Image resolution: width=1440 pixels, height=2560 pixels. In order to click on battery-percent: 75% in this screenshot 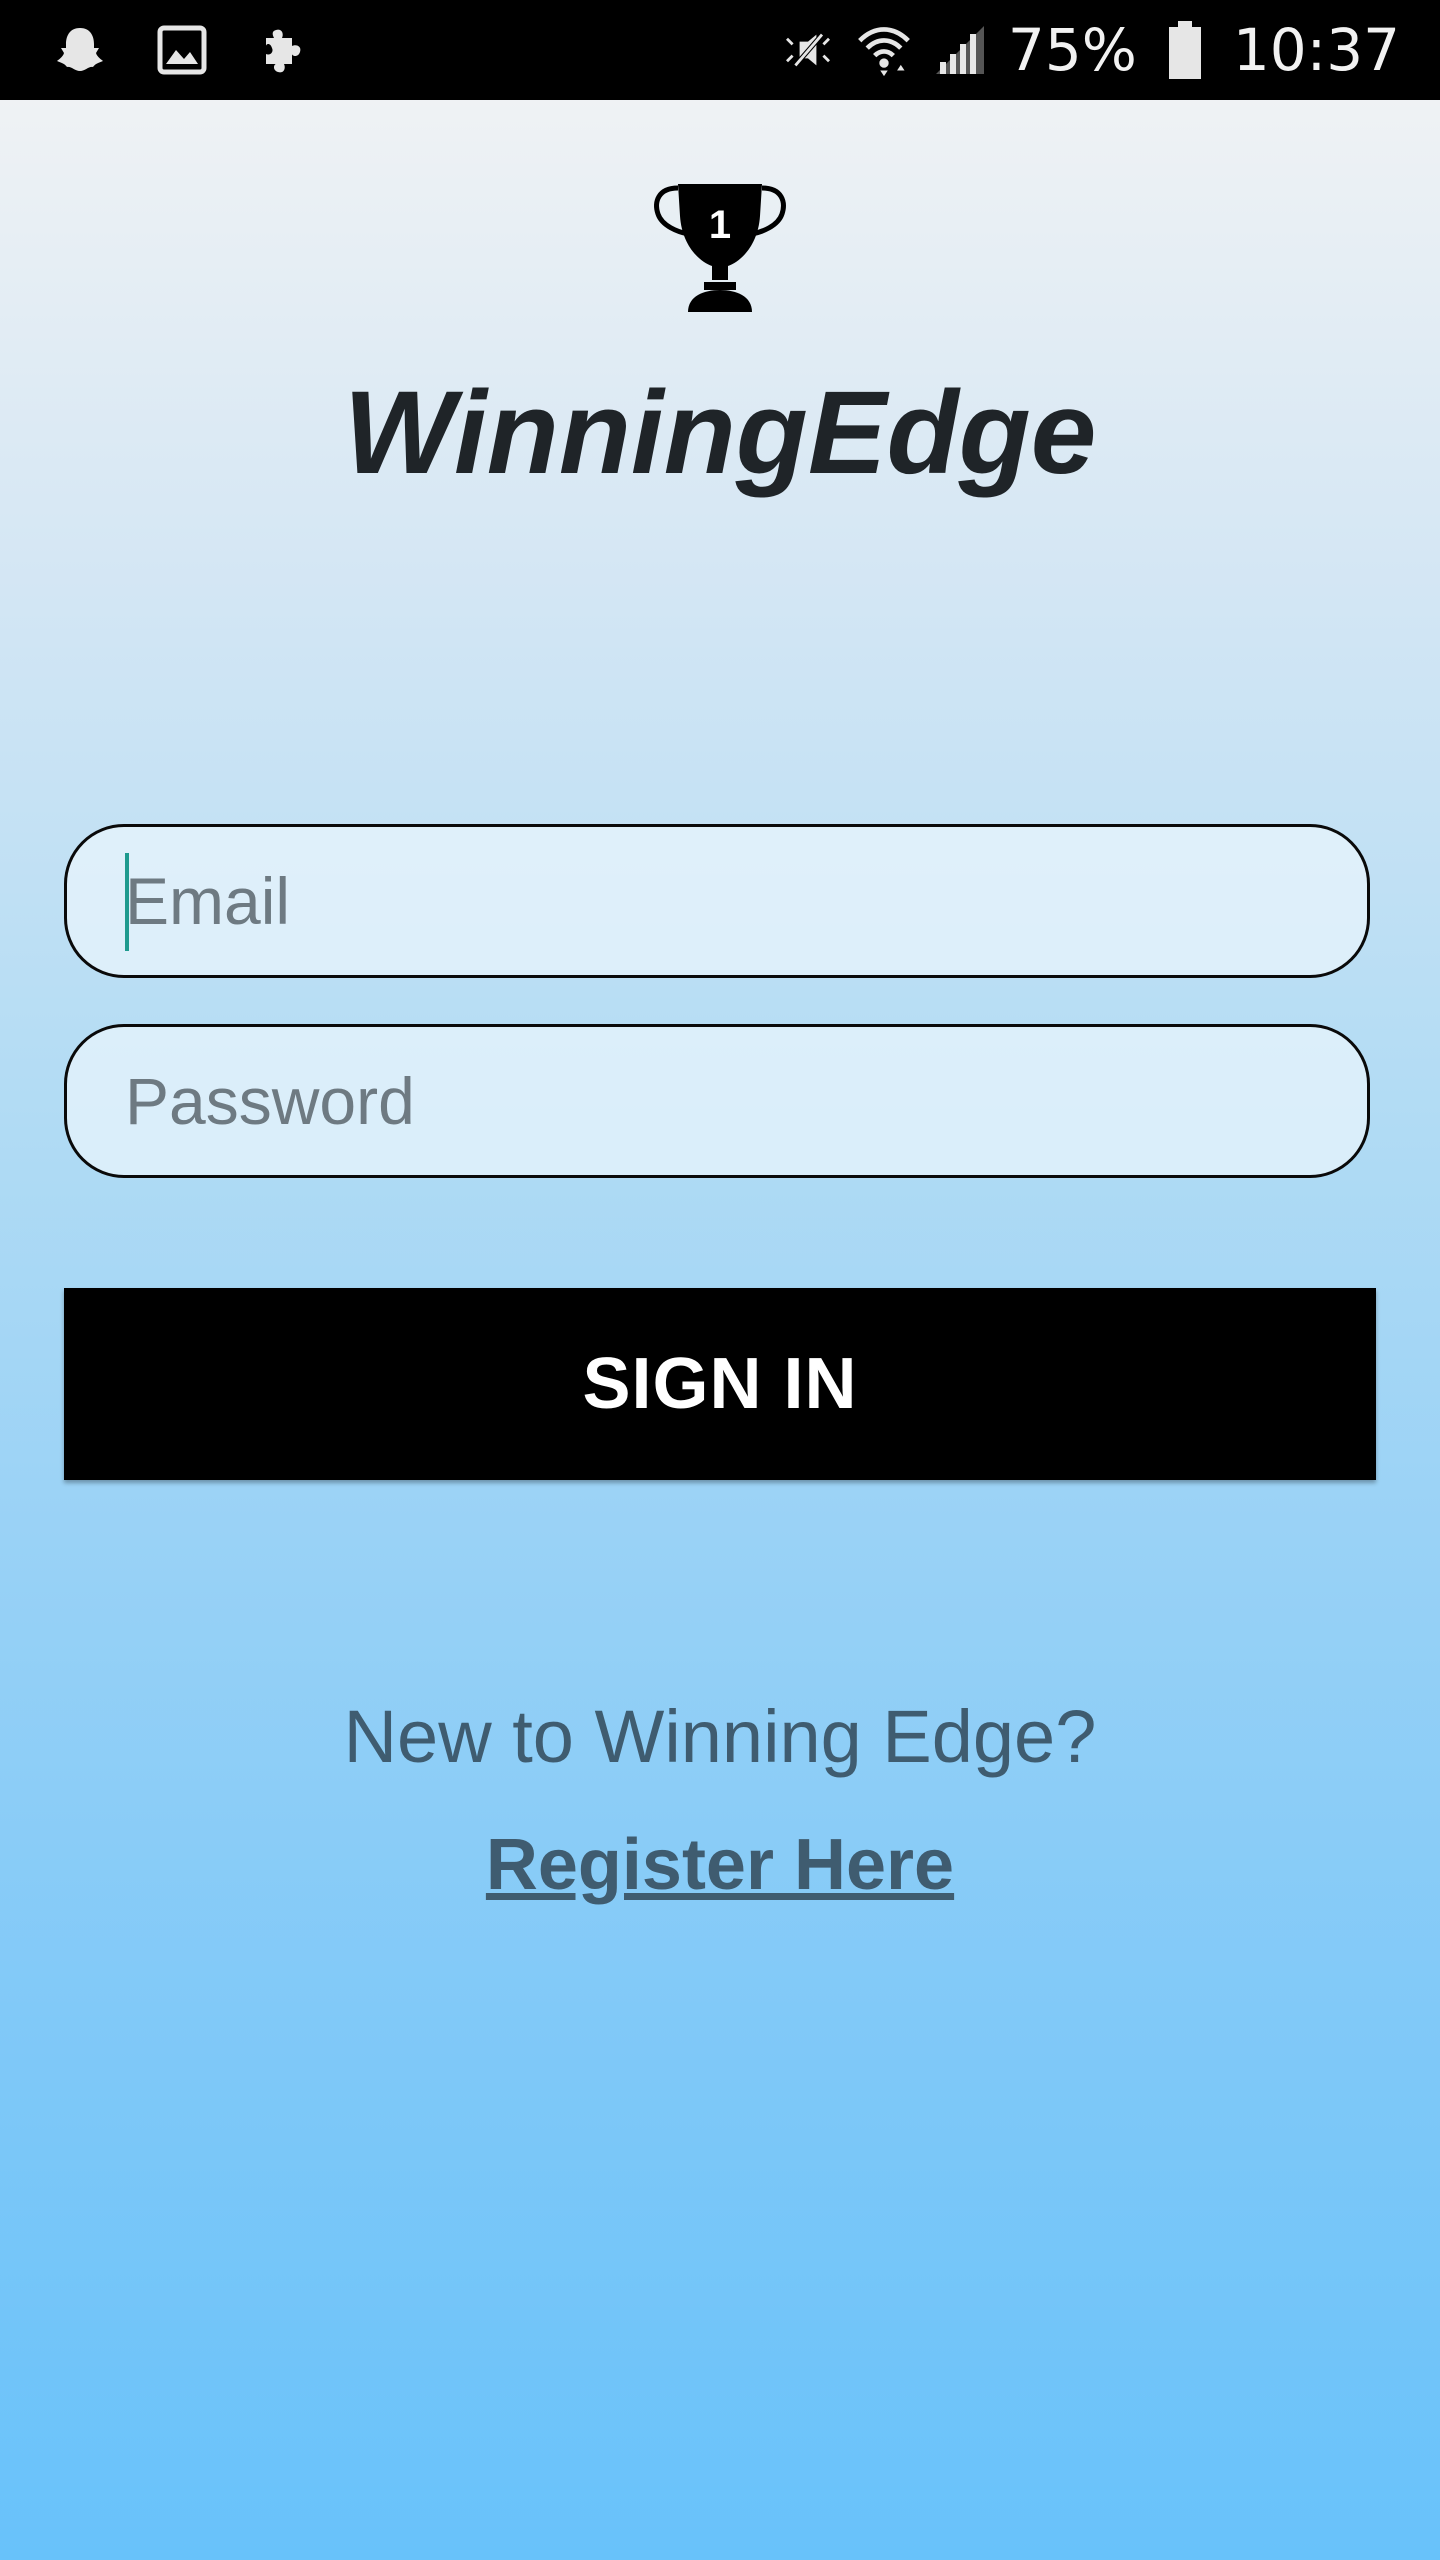, I will do `click(1072, 50)`.